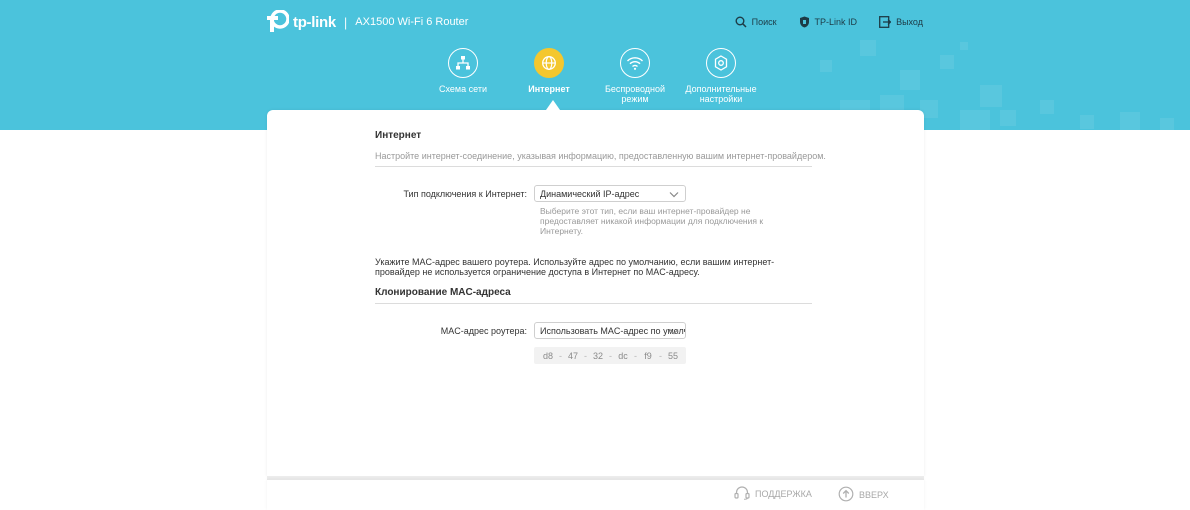 This screenshot has height=510, width=1190. I want to click on search-icon, so click(741, 22).